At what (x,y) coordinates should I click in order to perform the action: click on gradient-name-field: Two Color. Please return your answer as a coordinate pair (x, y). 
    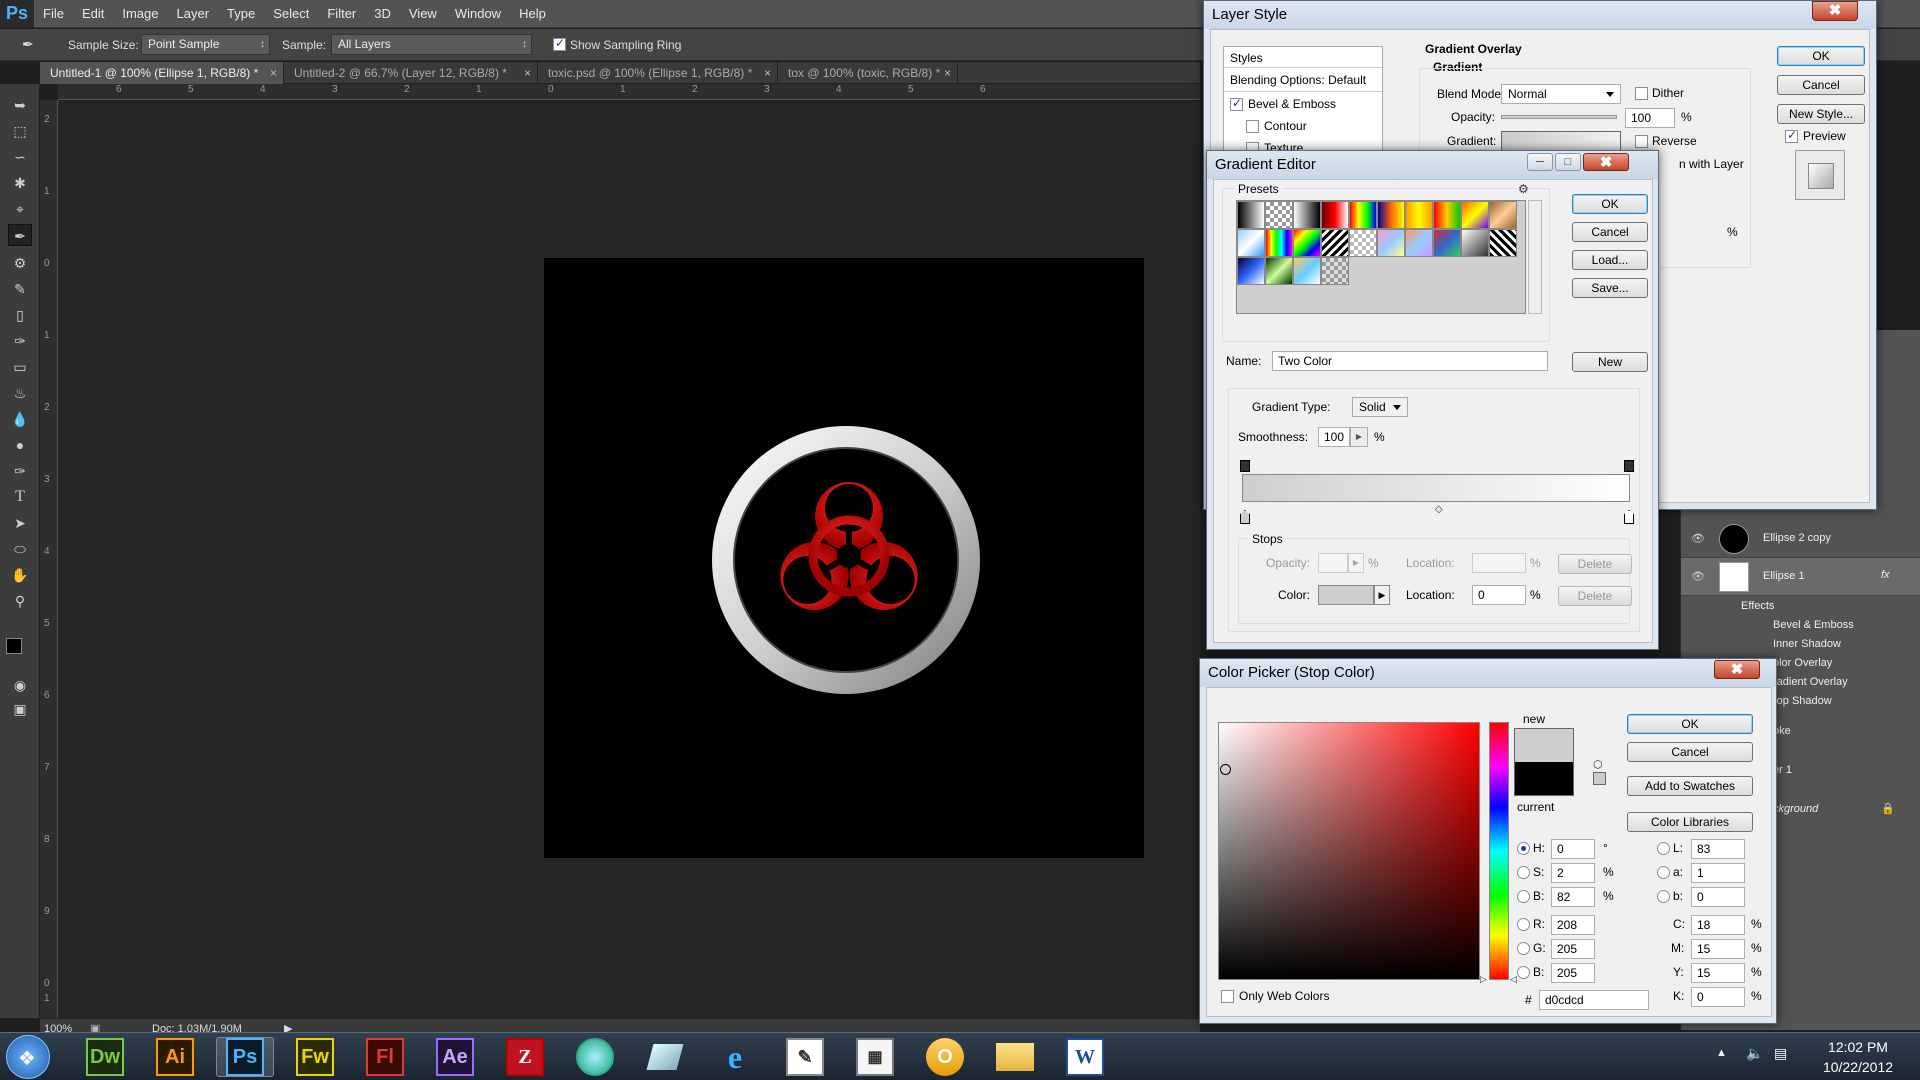
    Looking at the image, I should click on (1410, 361).